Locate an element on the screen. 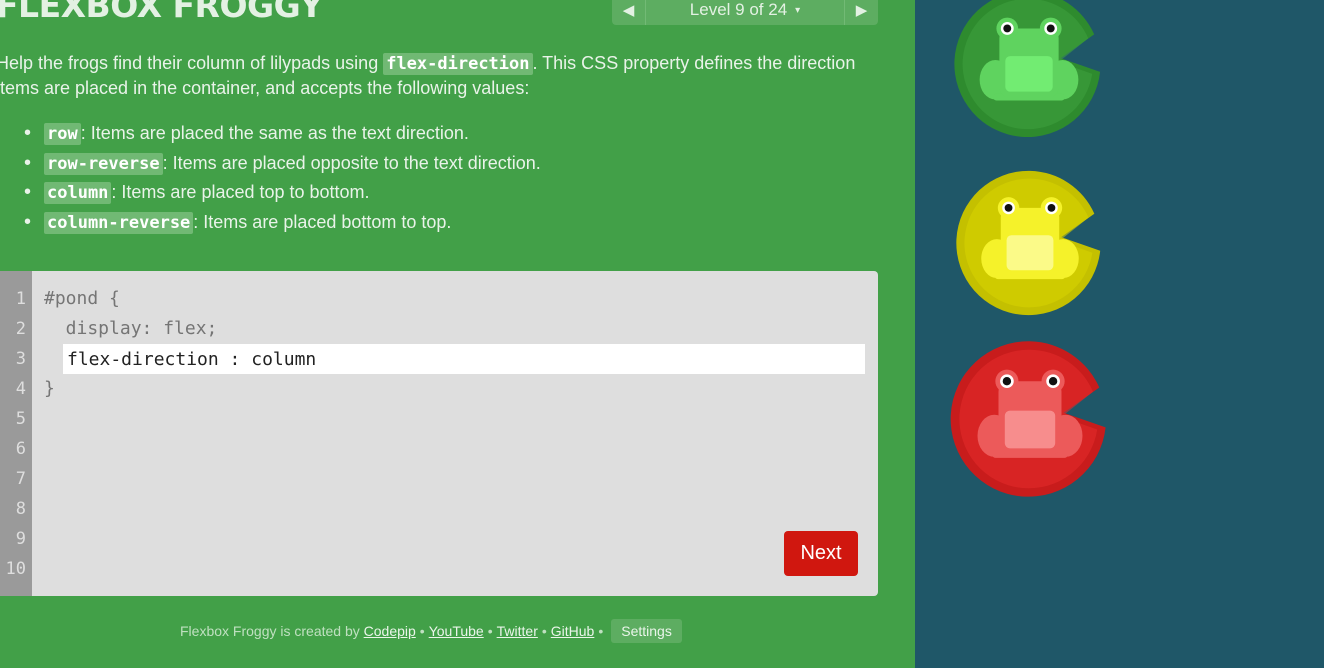 The height and width of the screenshot is (668, 1324). line-number: 6 is located at coordinates (20, 449).